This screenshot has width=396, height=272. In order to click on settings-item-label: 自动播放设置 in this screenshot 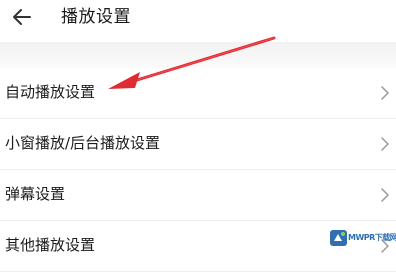, I will do `click(50, 92)`.